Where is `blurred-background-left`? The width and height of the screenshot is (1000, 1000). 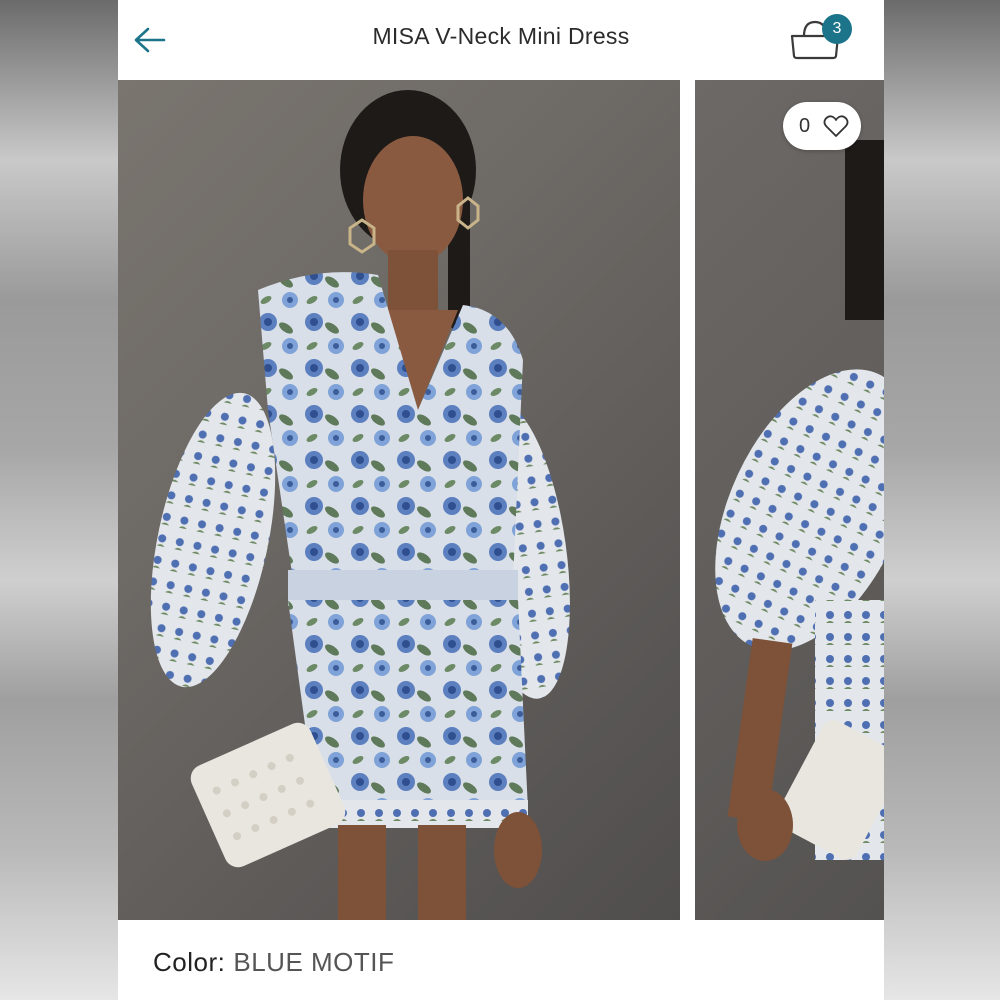
blurred-background-left is located at coordinates (59, 500).